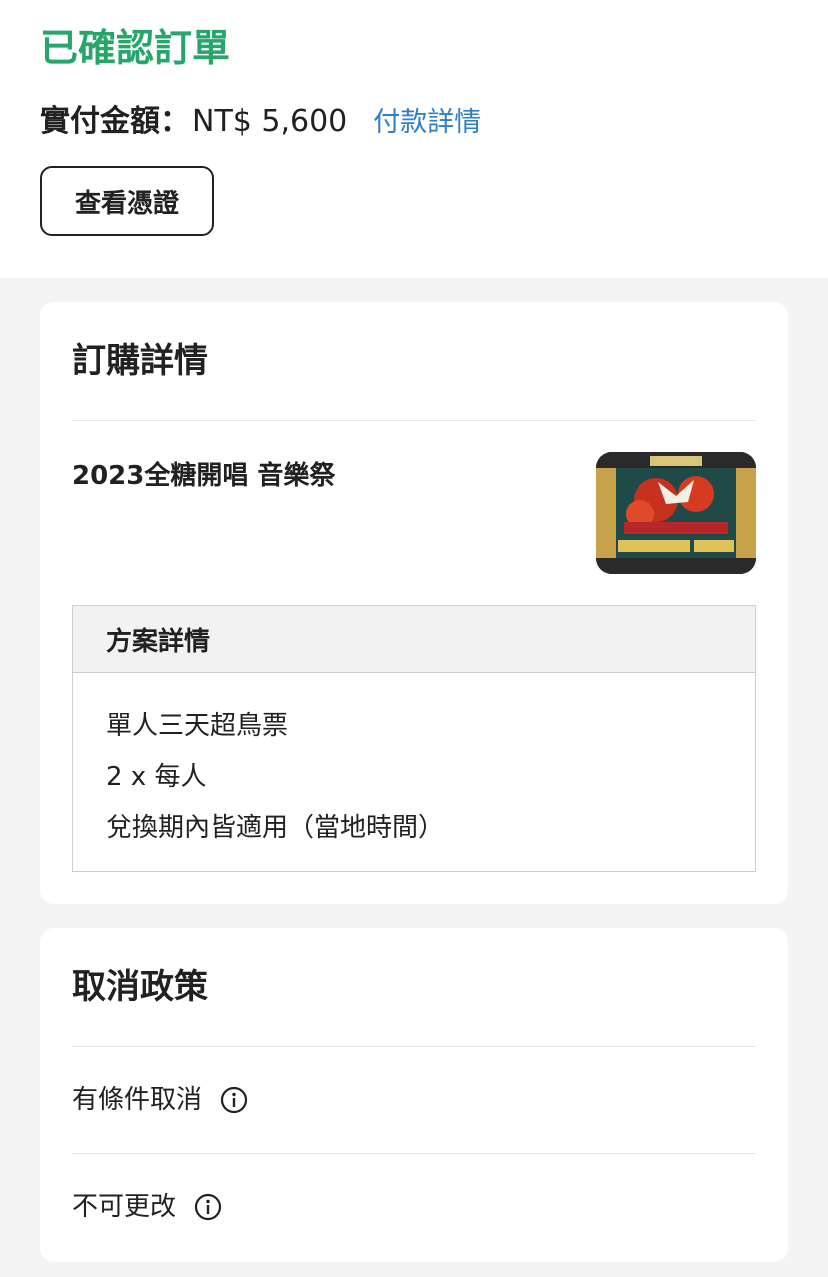 This screenshot has height=1277, width=828. Describe the element at coordinates (427, 123) in the screenshot. I see `payment-details-link: 付款詳情` at that location.